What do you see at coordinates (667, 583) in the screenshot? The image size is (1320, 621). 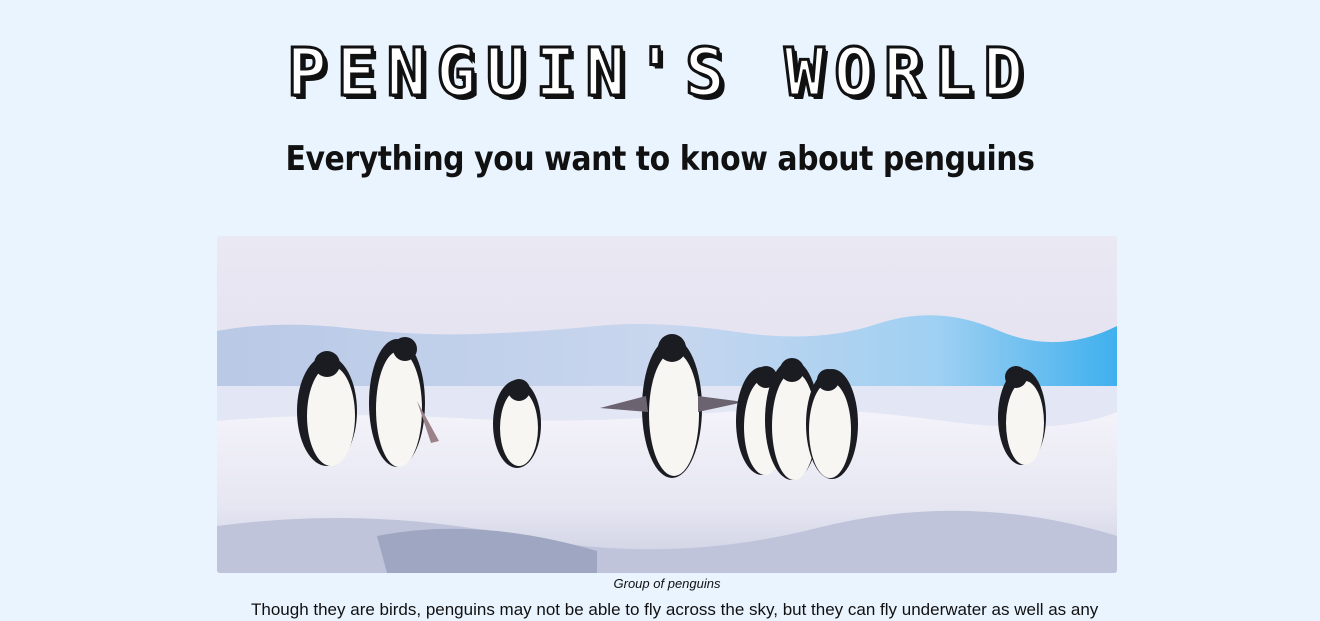 I see `hero-caption: Group of penguins` at bounding box center [667, 583].